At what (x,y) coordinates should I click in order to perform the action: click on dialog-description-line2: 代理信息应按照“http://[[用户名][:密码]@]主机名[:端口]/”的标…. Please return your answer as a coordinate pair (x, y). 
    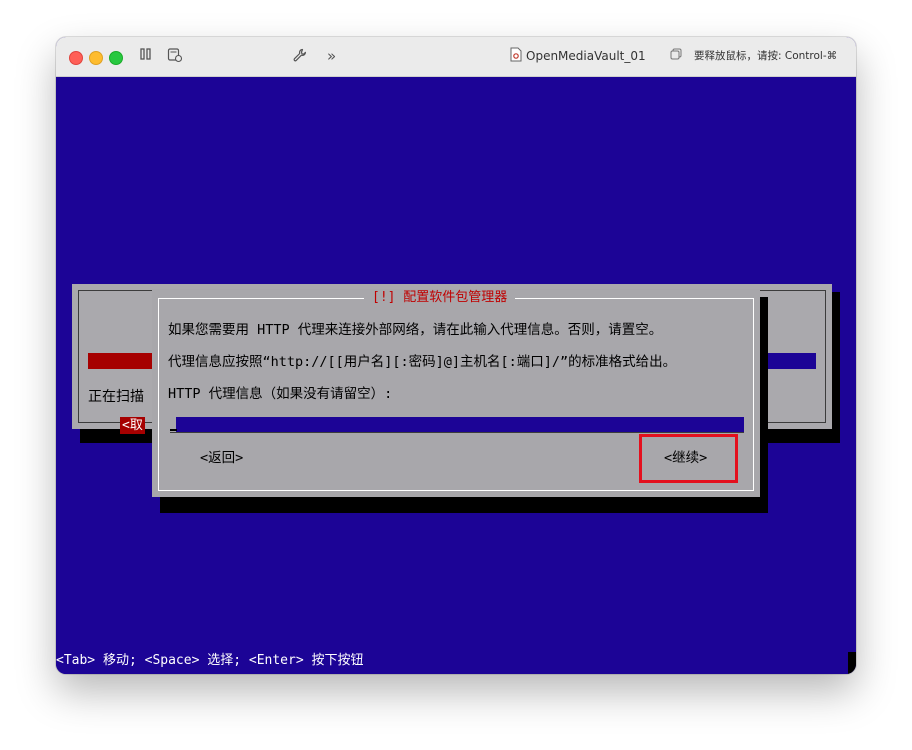
    Looking at the image, I should click on (422, 362).